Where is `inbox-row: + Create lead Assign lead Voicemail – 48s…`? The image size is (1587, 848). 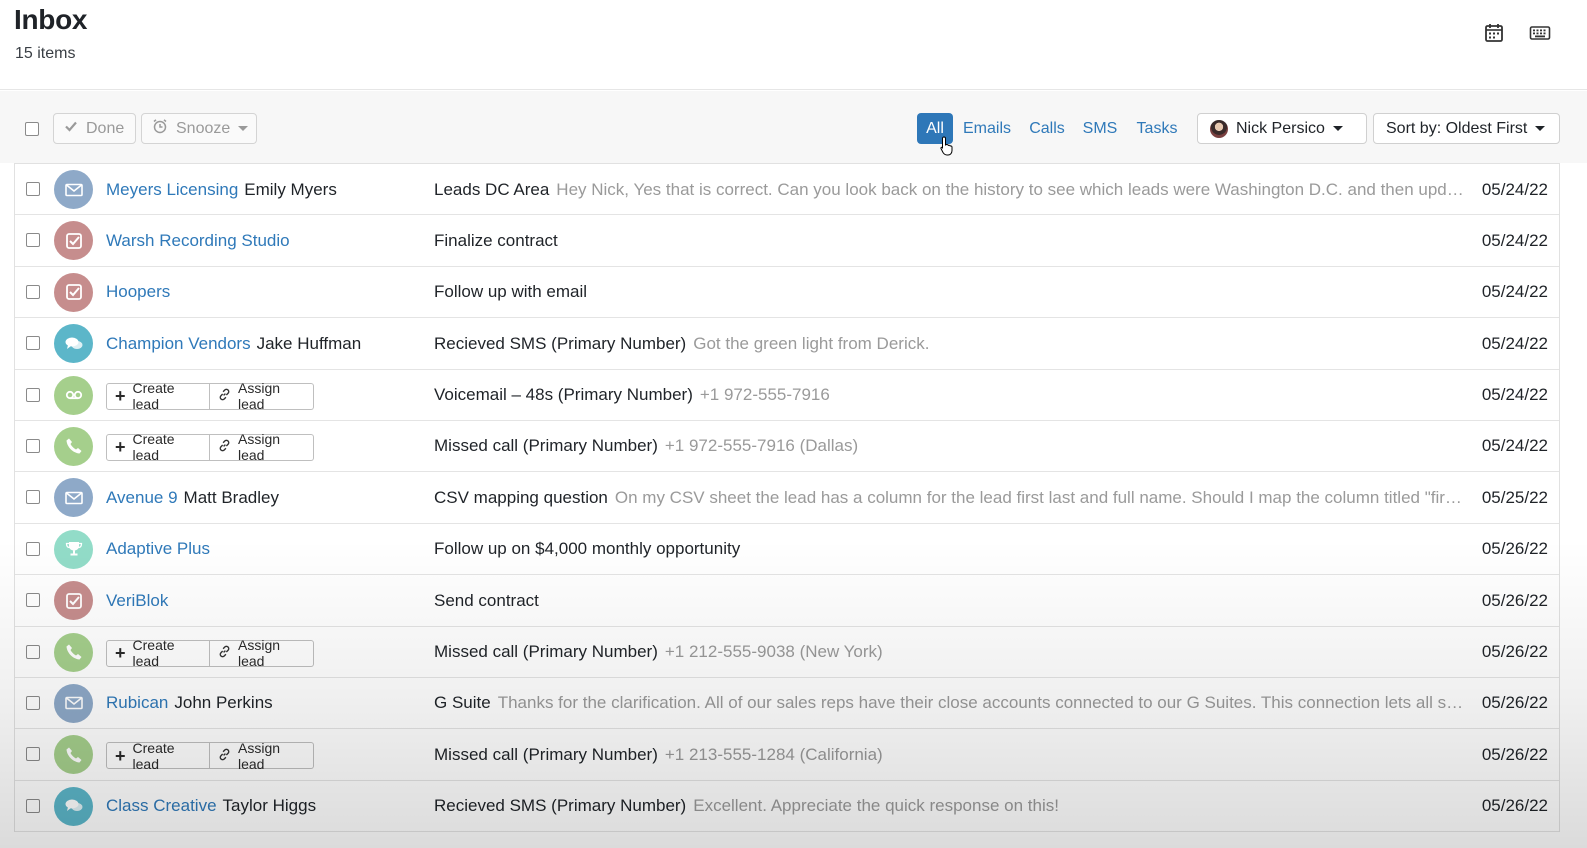 inbox-row: + Create lead Assign lead Voicemail – 48s… is located at coordinates (787, 395).